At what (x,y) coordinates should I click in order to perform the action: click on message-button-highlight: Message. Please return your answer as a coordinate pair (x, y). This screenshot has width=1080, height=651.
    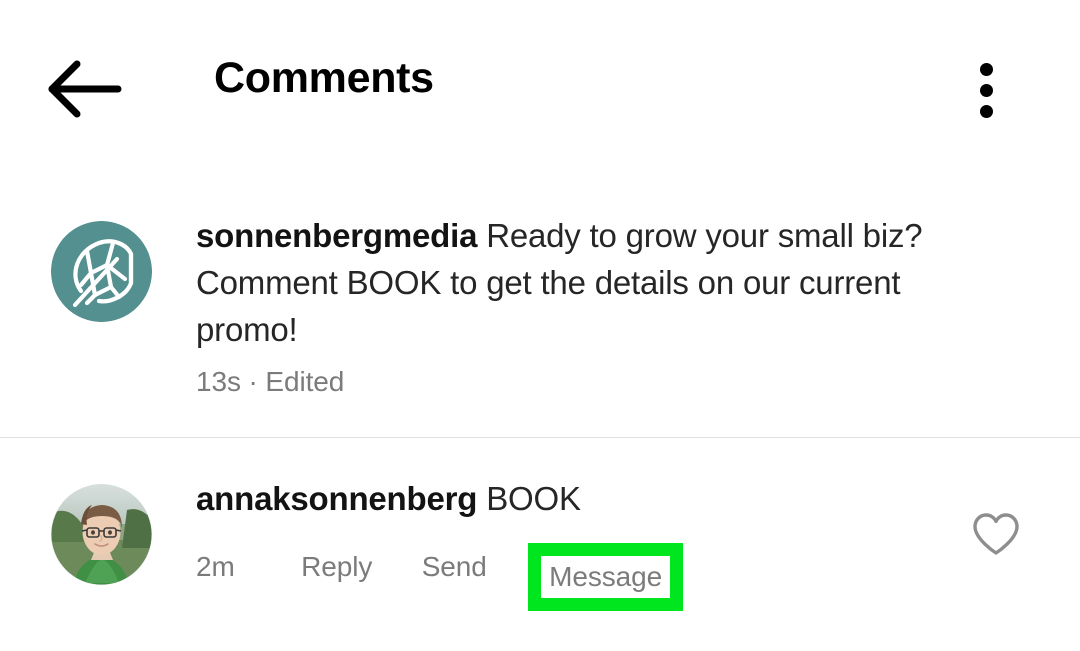
    Looking at the image, I should click on (606, 577).